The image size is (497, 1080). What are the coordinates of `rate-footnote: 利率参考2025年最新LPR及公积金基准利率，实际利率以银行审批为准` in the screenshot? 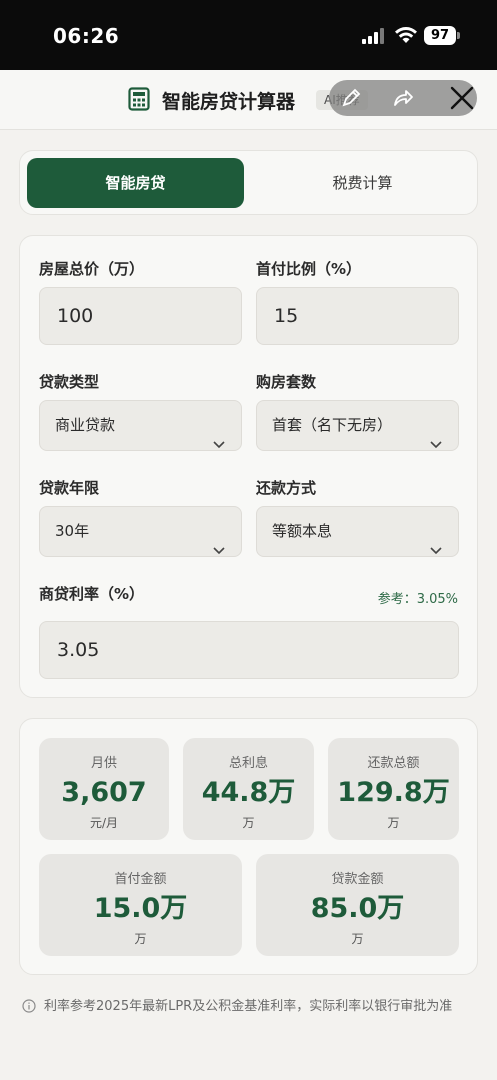 It's located at (247, 1006).